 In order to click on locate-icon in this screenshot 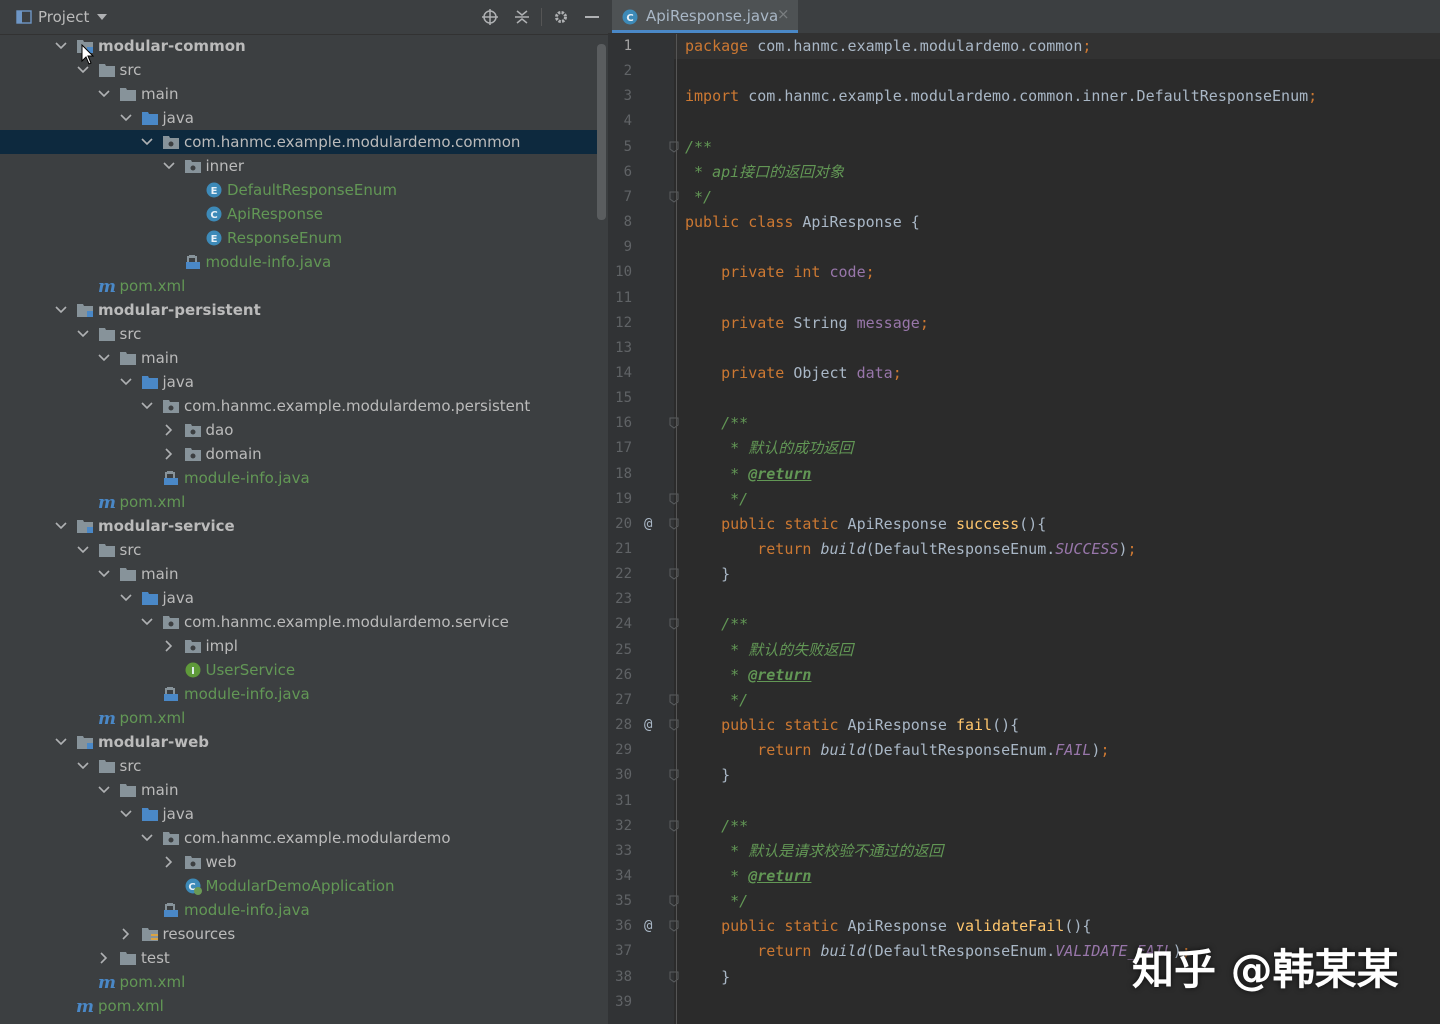, I will do `click(490, 17)`.